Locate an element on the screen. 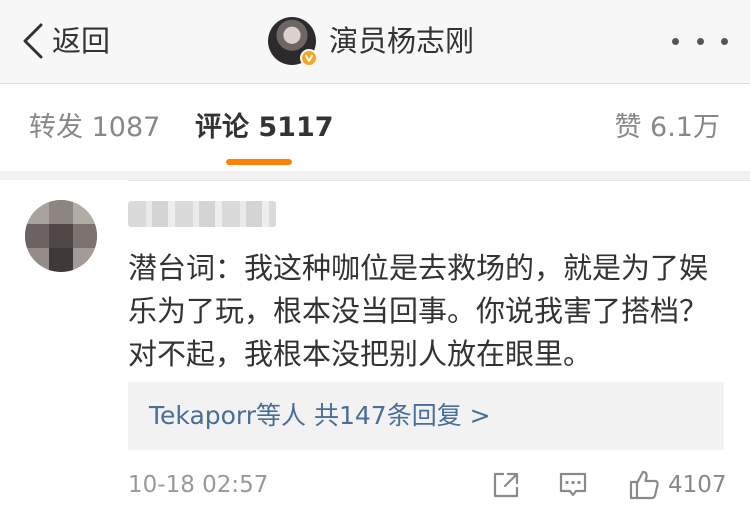 Image resolution: width=750 pixels, height=513 pixels. replies-summary-link: Tekaporr等人 共147条回复 > is located at coordinates (320, 416).